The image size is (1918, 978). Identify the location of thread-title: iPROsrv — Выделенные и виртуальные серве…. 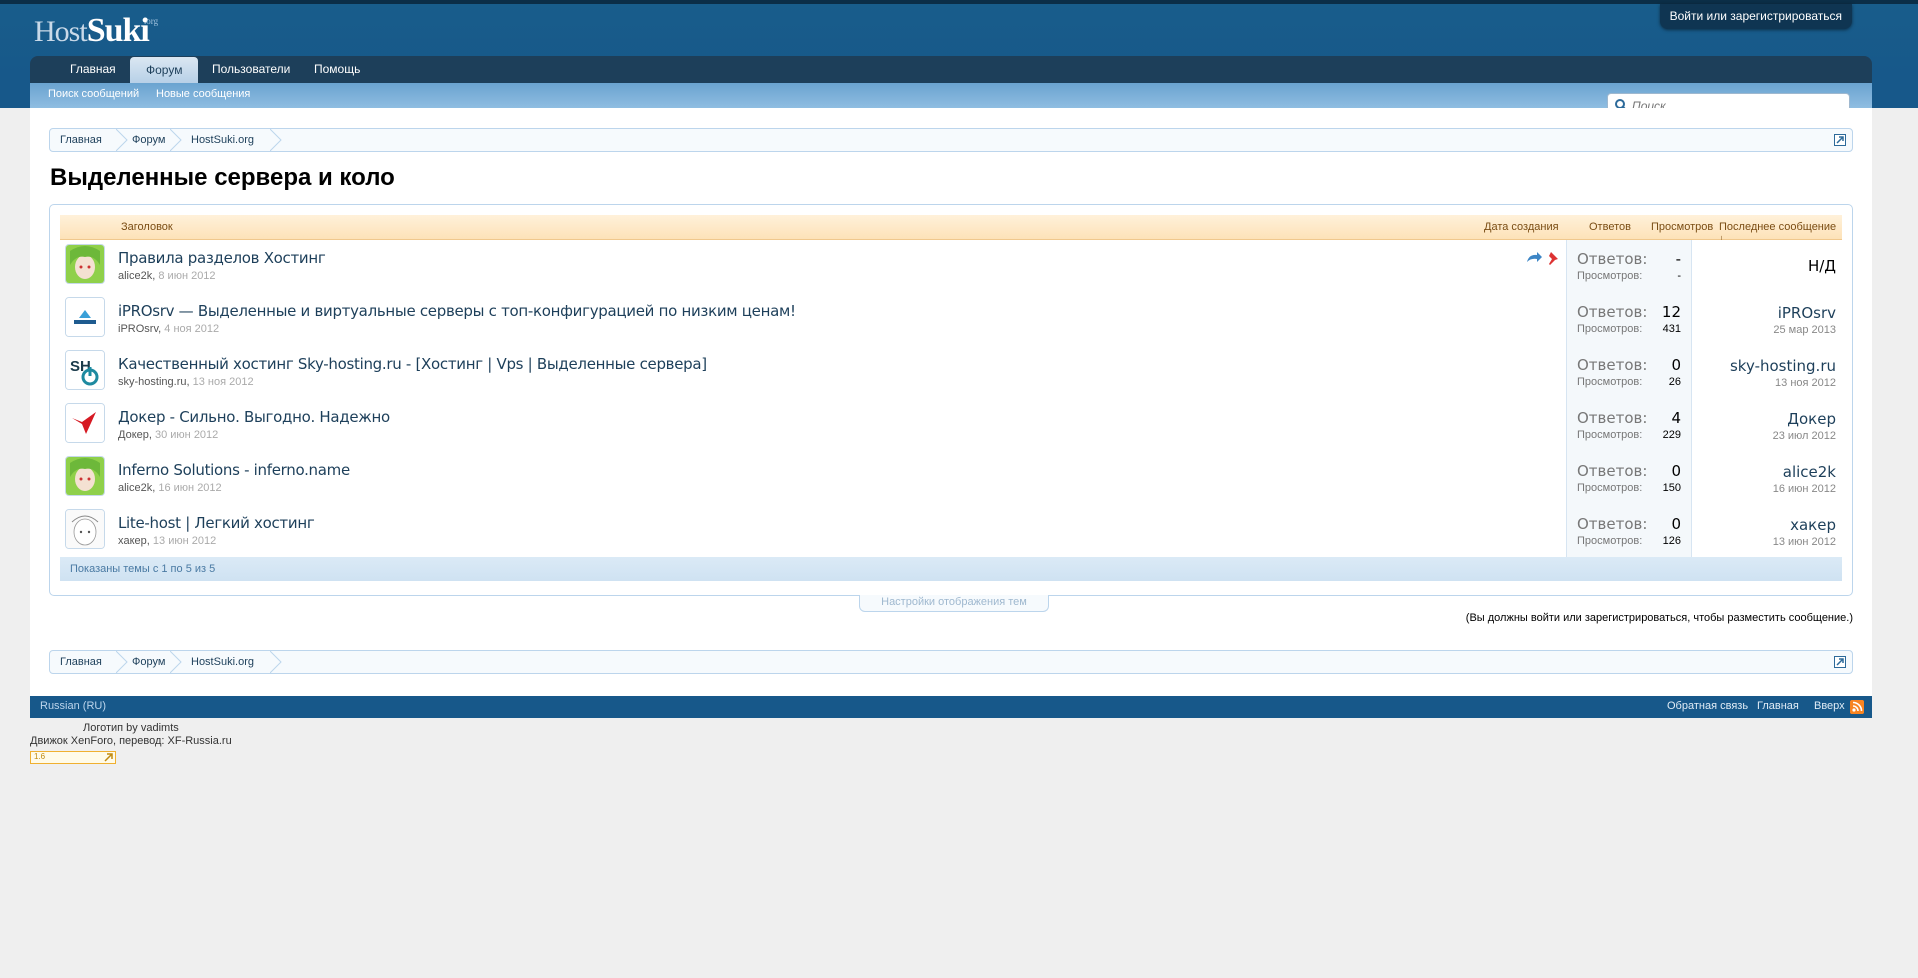
(457, 311).